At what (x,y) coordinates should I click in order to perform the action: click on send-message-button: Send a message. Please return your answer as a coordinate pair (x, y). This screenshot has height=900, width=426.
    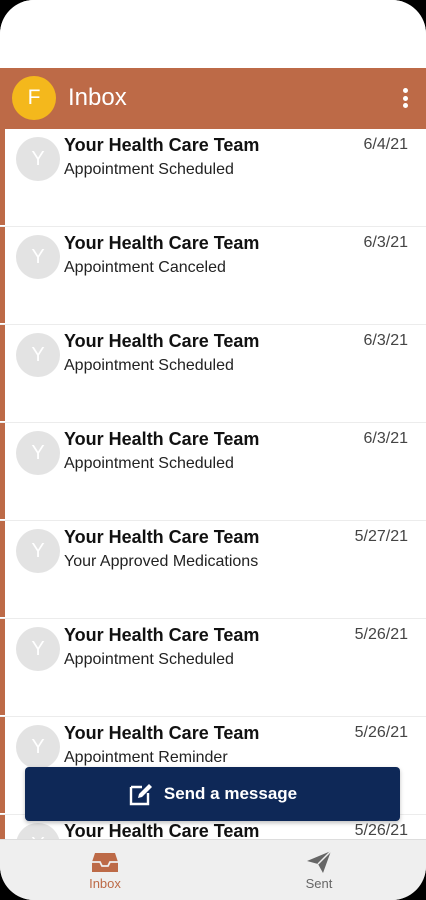
    Looking at the image, I should click on (212, 794).